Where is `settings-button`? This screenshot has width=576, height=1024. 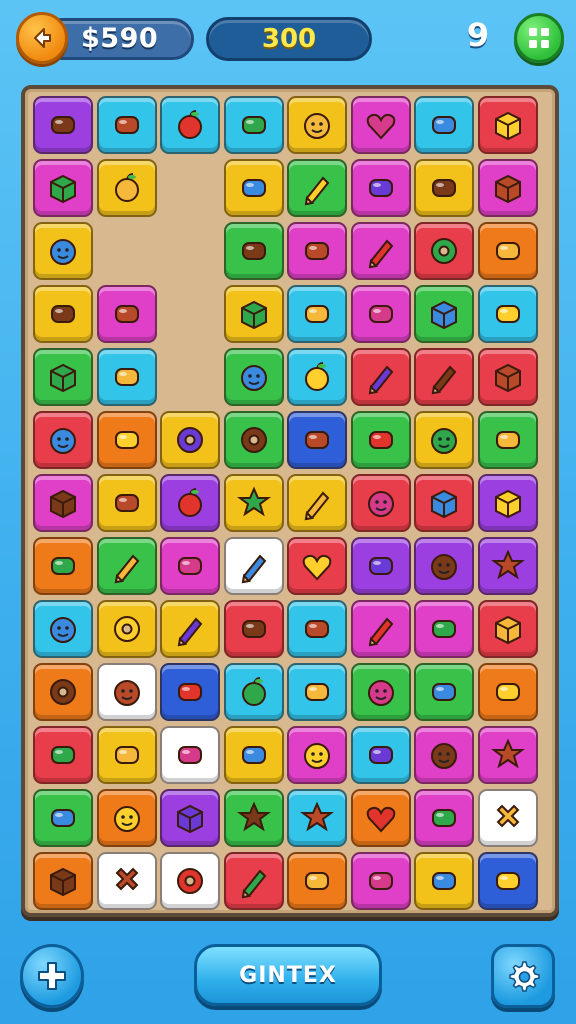 settings-button is located at coordinates (523, 976).